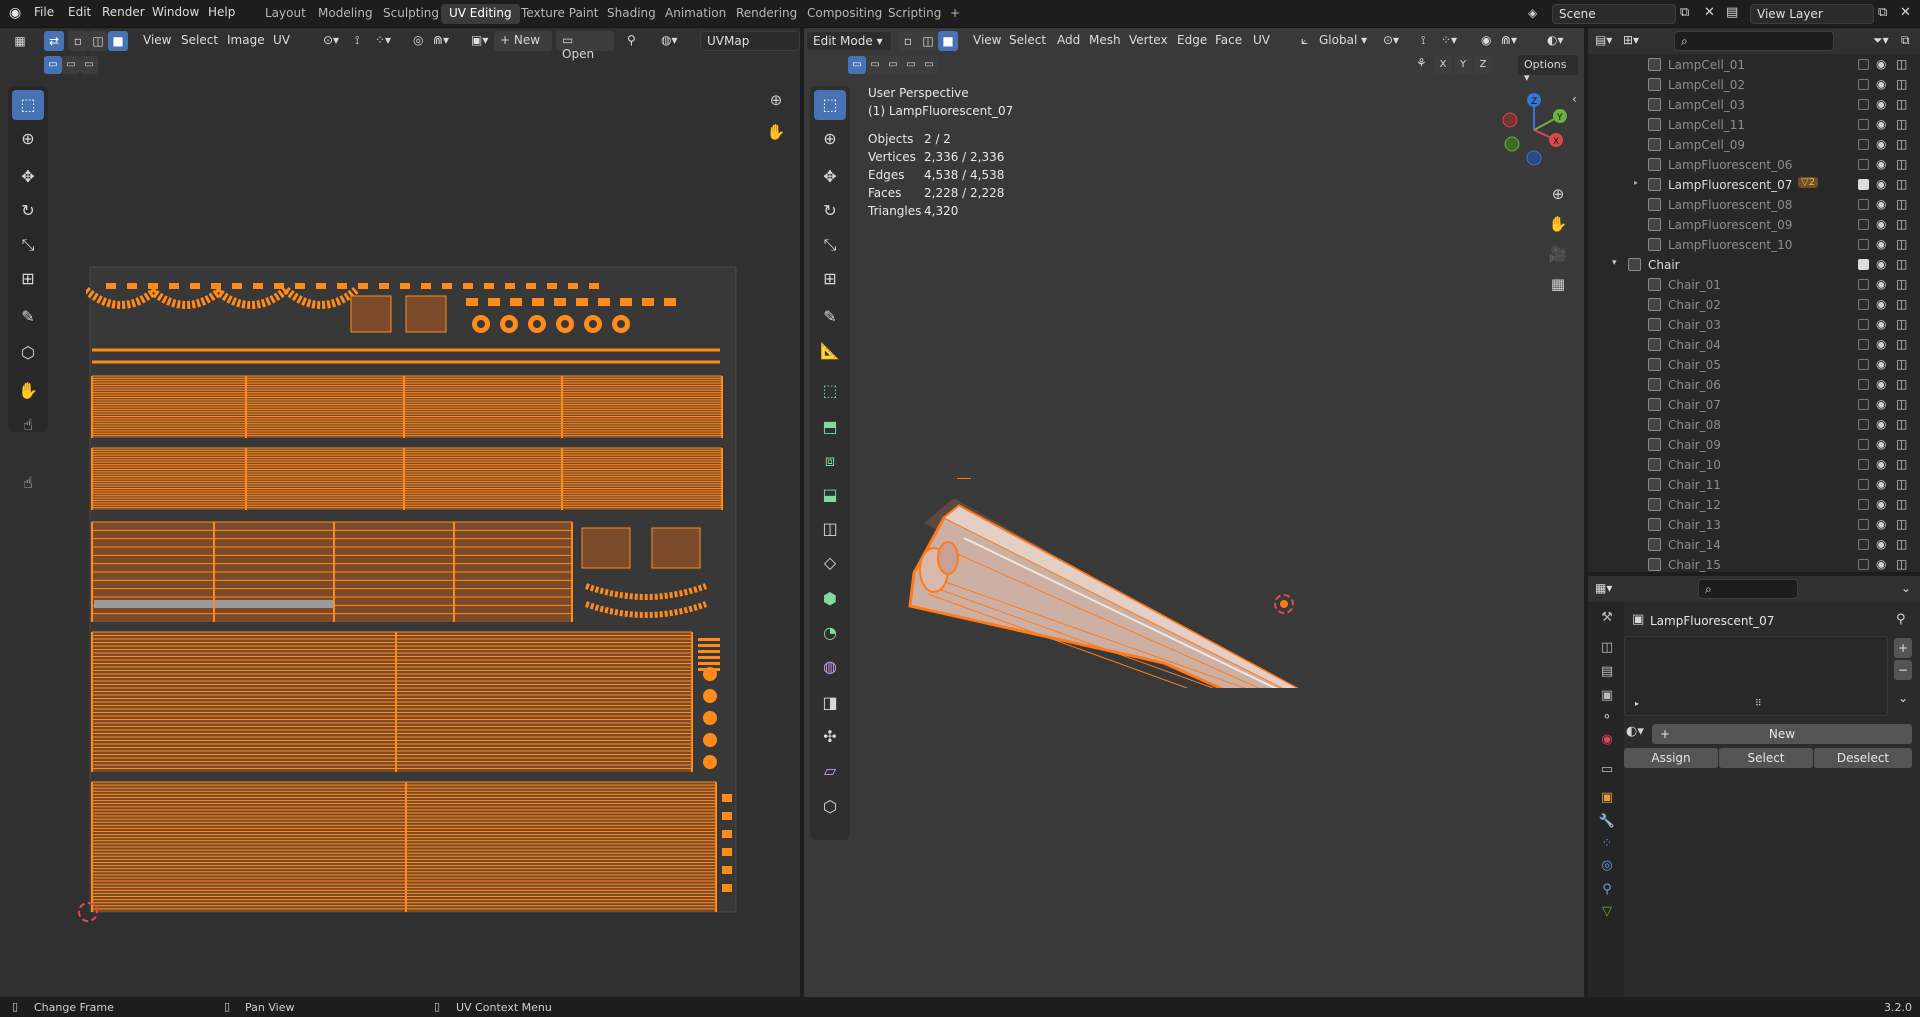 Image resolution: width=1920 pixels, height=1017 pixels. Describe the element at coordinates (1751, 425) in the screenshot. I see `outliner-row: Chair_08 ◉ ◫` at that location.